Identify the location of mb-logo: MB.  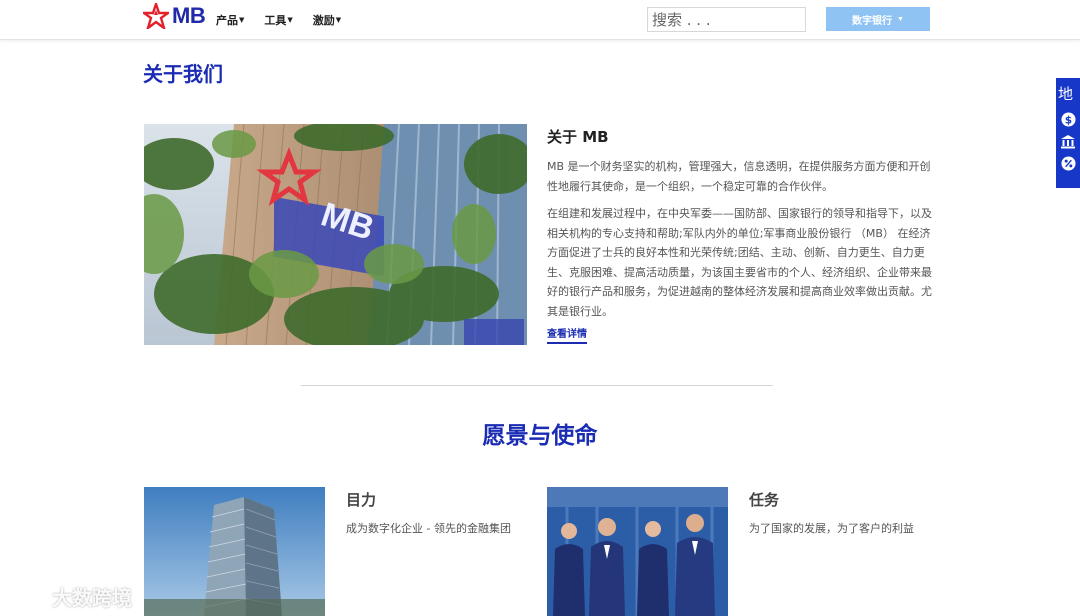
(174, 16).